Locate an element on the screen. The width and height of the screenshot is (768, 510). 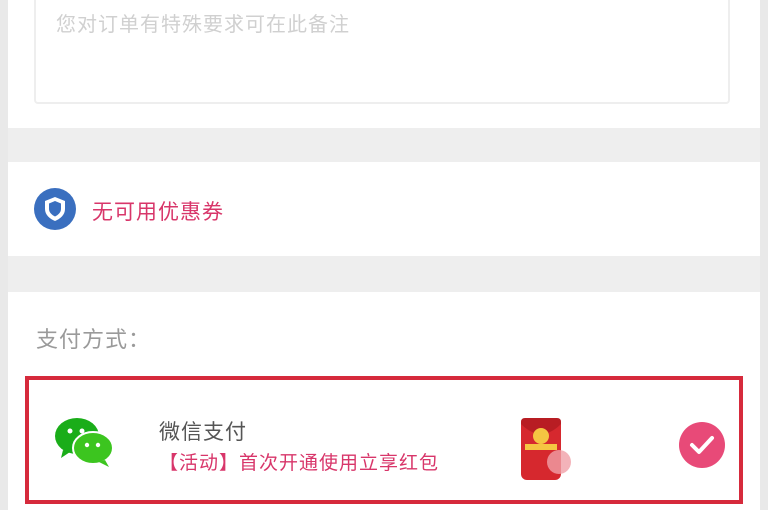
coupon-status: 无可用优惠券 is located at coordinates (158, 212).